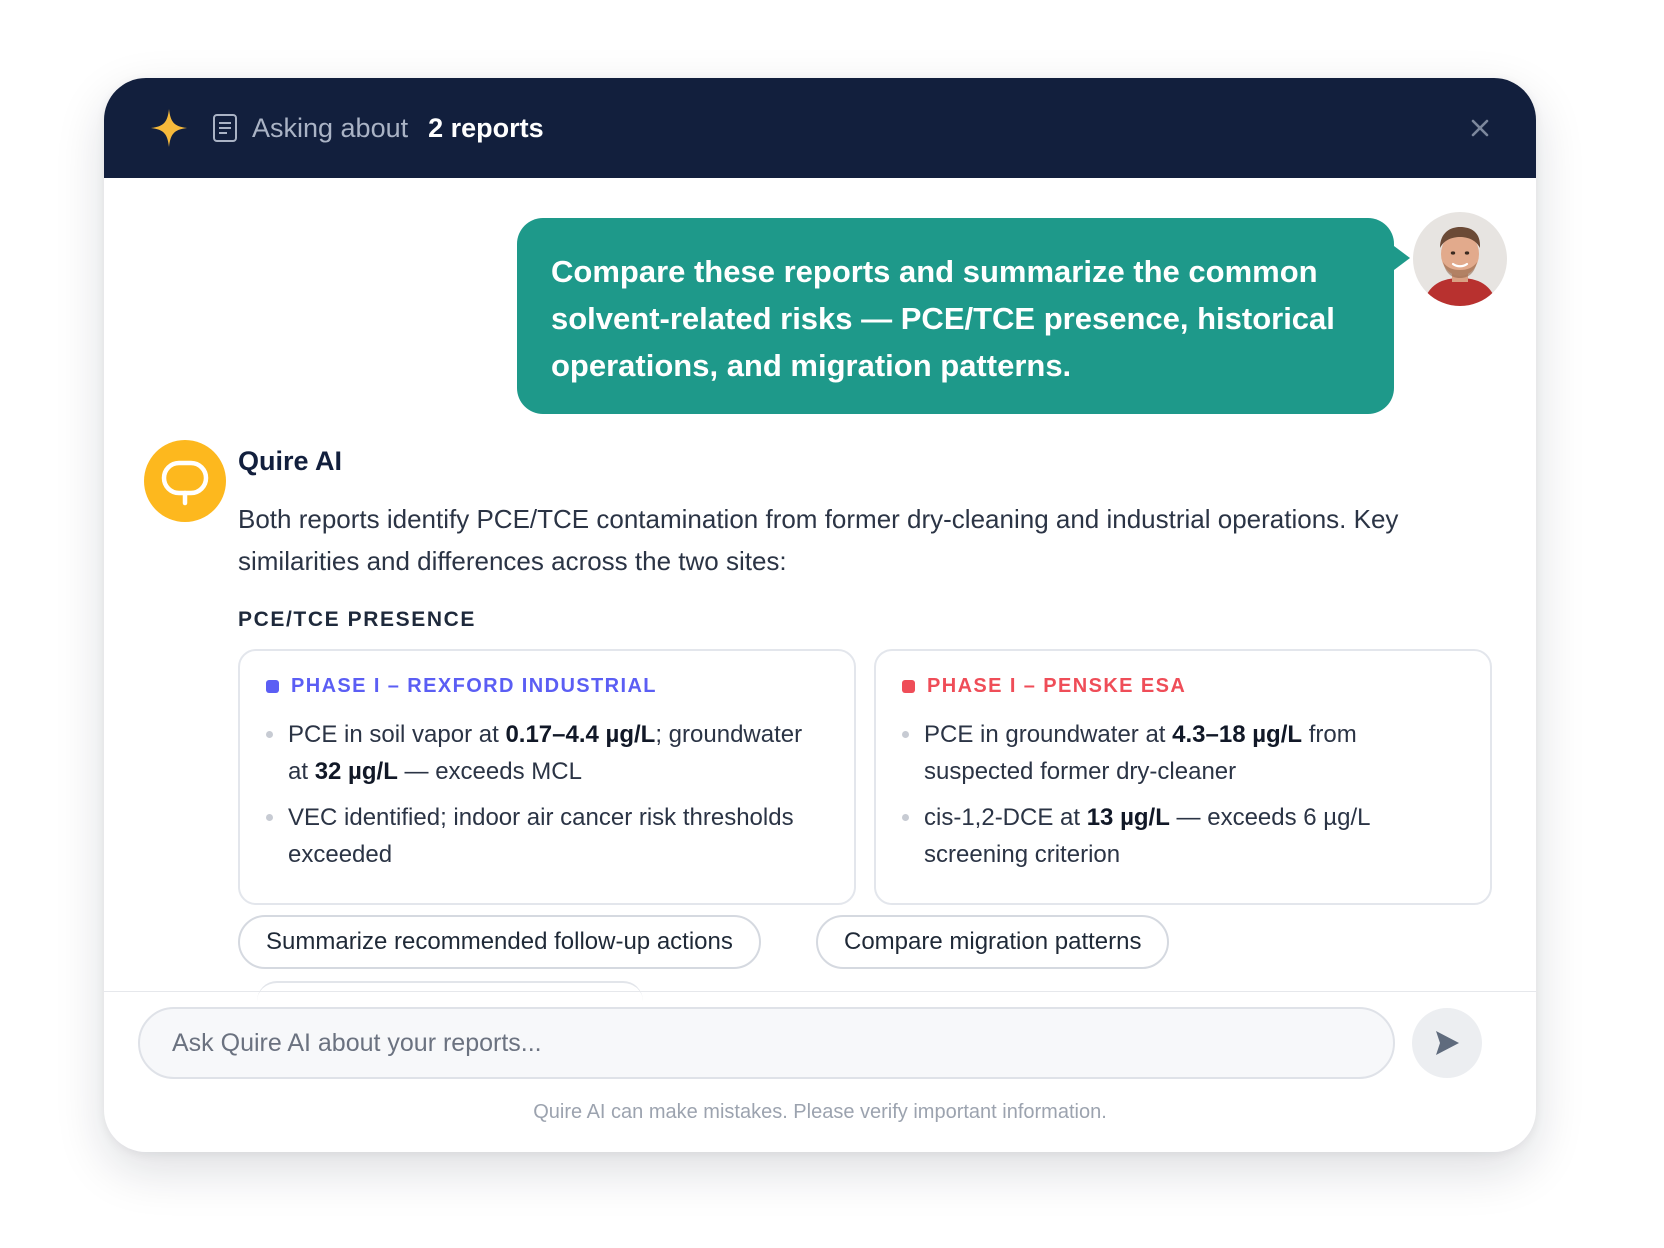 This screenshot has height=1248, width=1664. What do you see at coordinates (1480, 128) in the screenshot?
I see `close-icon` at bounding box center [1480, 128].